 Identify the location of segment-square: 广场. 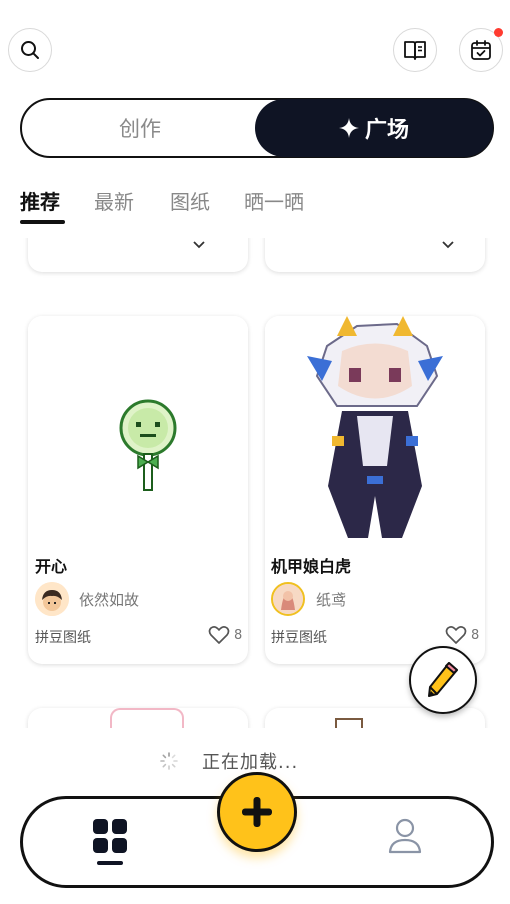
(374, 128).